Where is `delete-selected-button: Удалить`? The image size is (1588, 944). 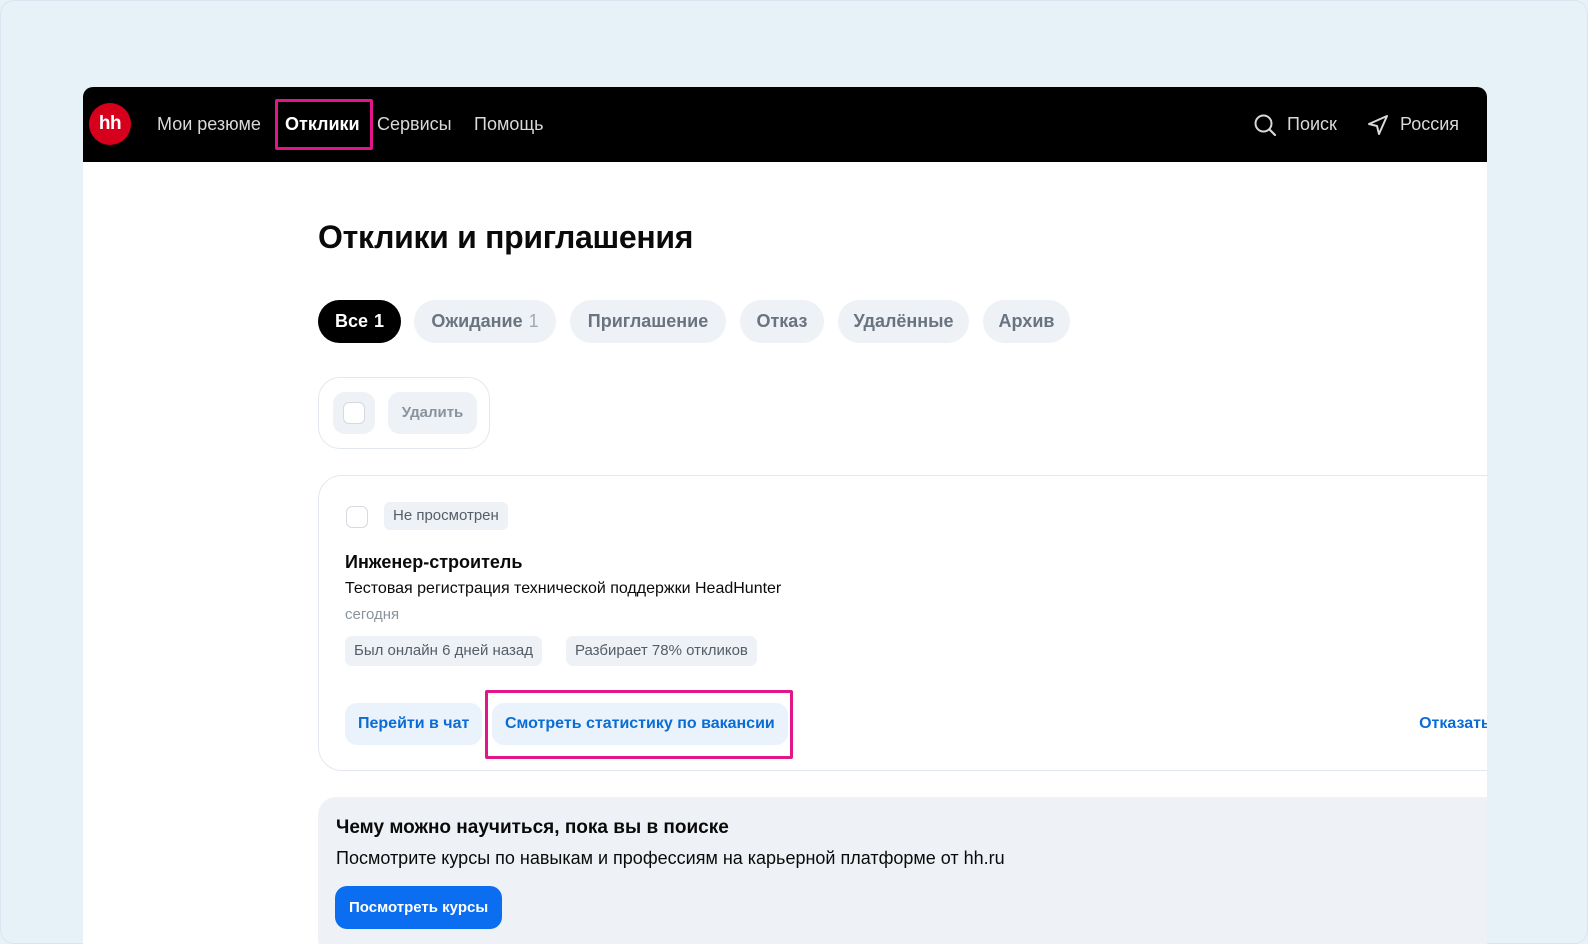
delete-selected-button: Удалить is located at coordinates (432, 413).